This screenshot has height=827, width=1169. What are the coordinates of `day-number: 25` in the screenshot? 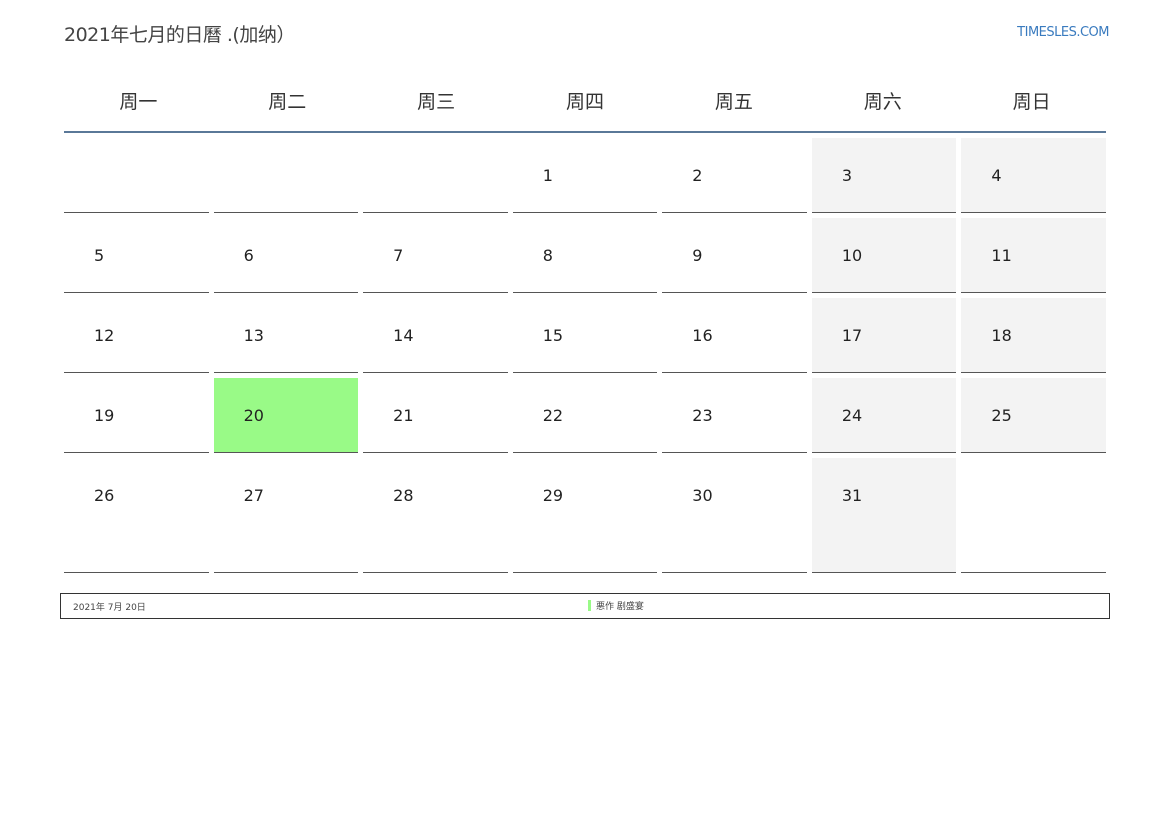 It's located at (1001, 415).